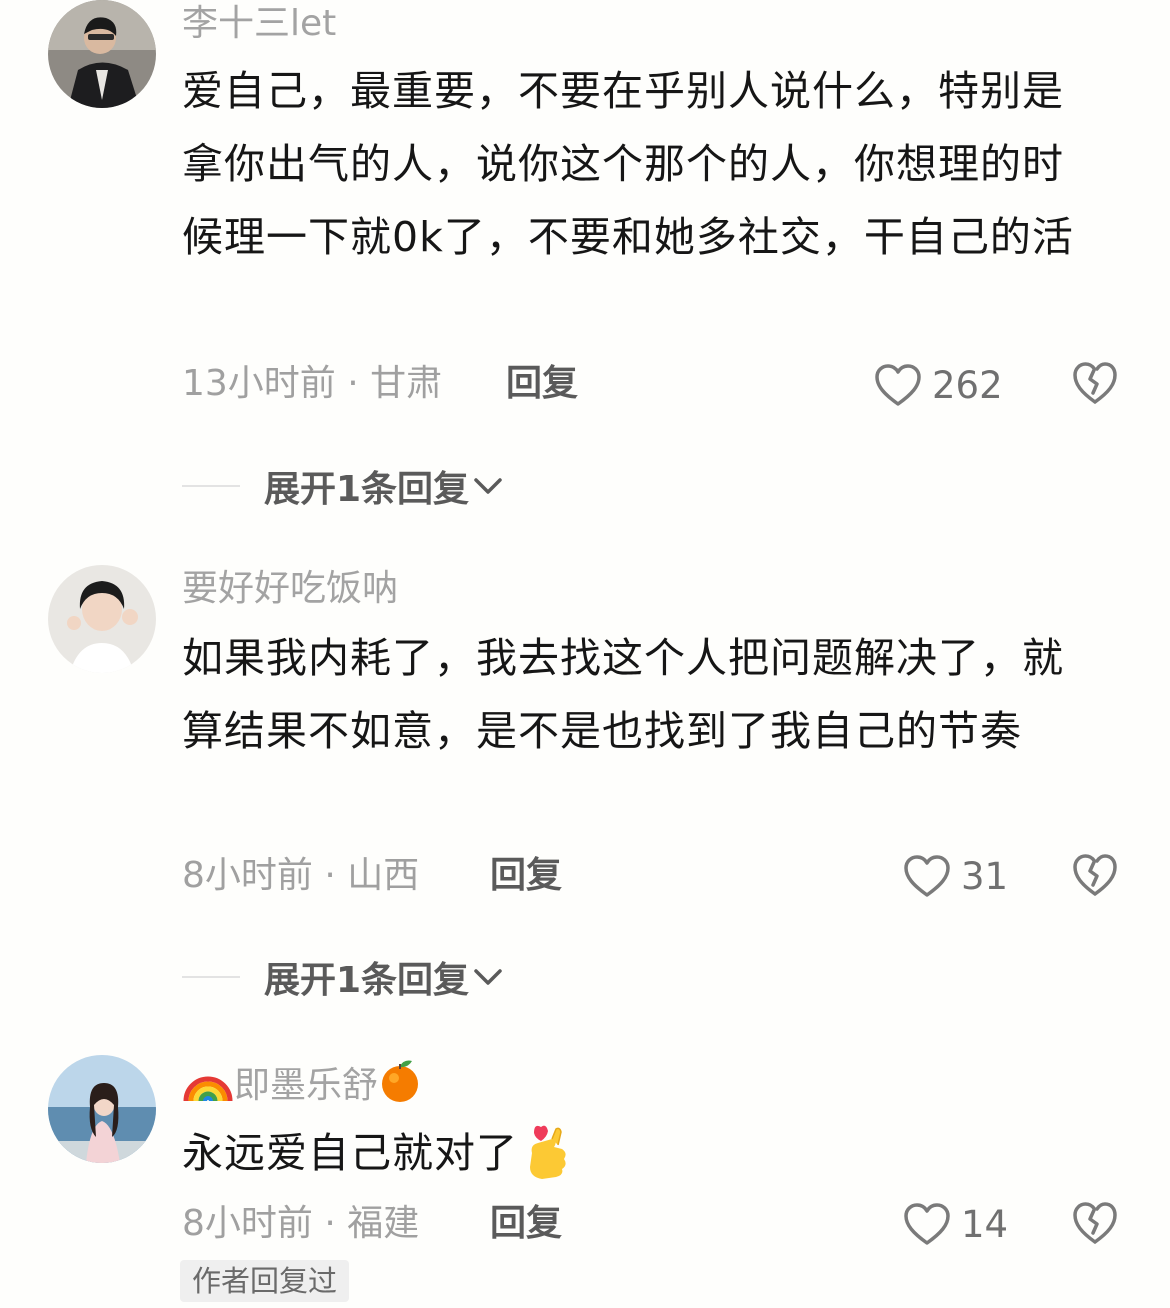  Describe the element at coordinates (955, 876) in the screenshot. I see `like-button: 31` at that location.